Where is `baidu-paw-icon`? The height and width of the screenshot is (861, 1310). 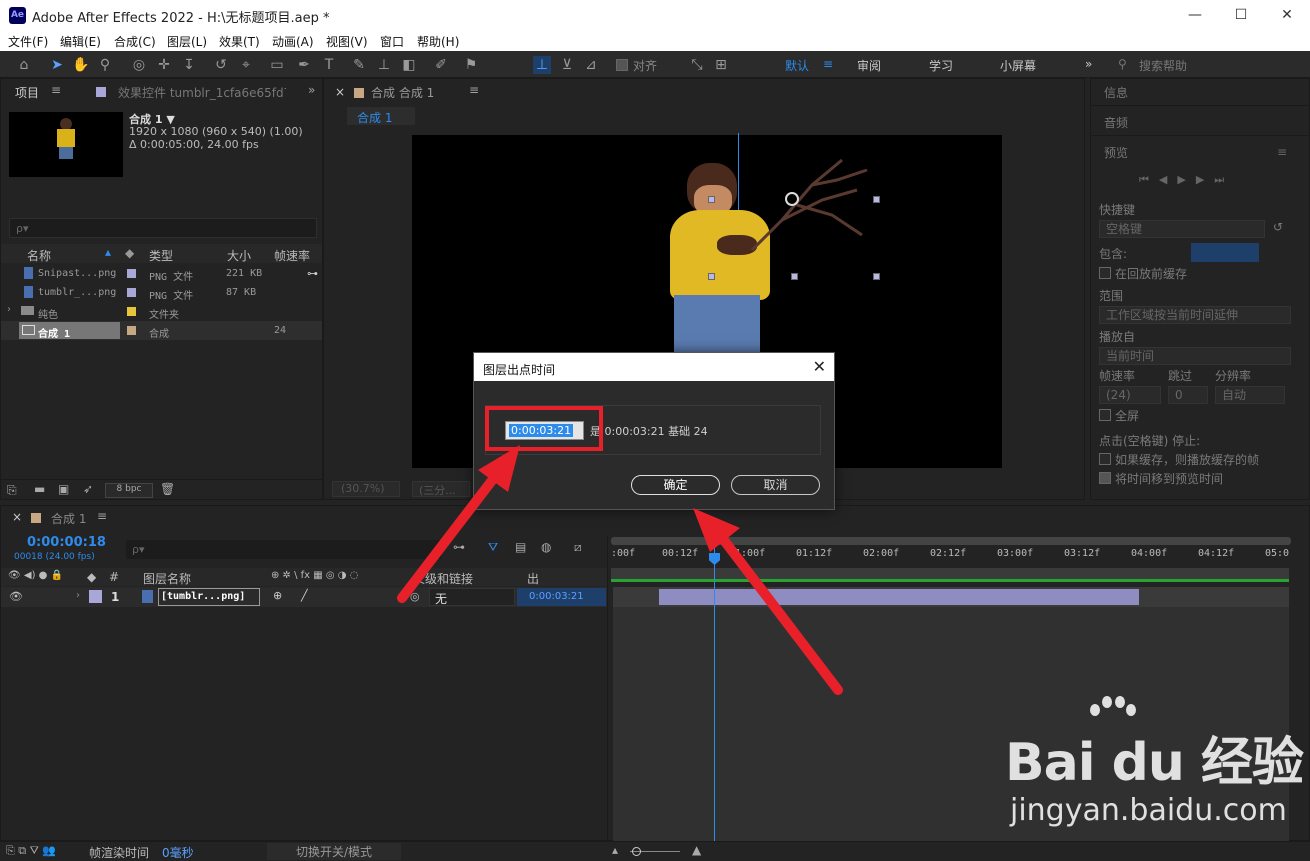 baidu-paw-icon is located at coordinates (1113, 713).